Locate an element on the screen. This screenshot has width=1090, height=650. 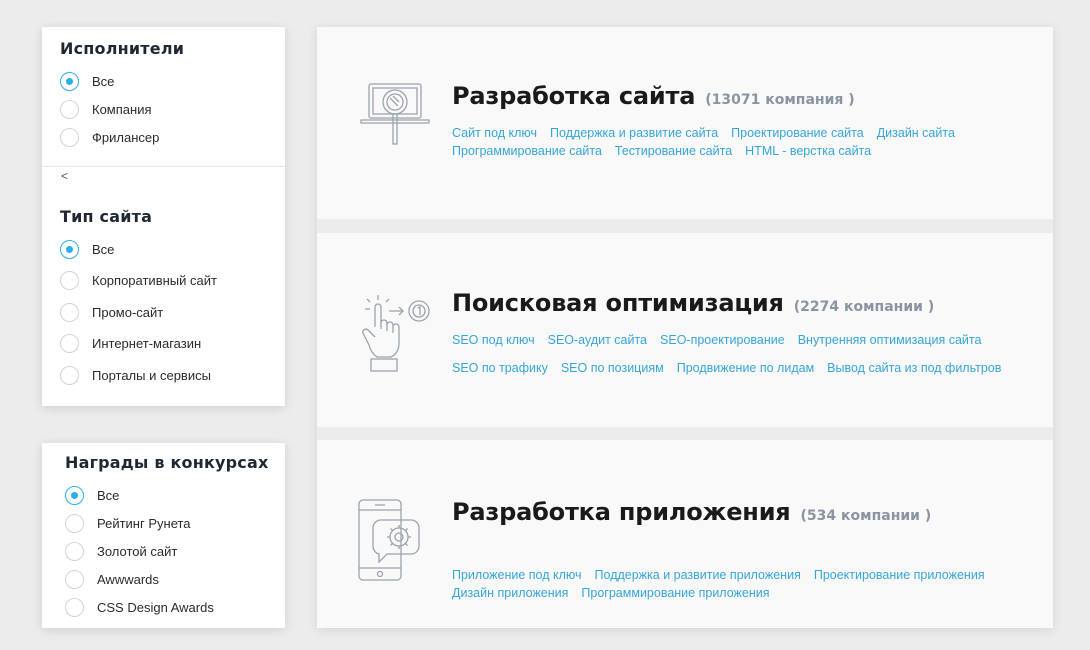
radio-label: Компания is located at coordinates (122, 109).